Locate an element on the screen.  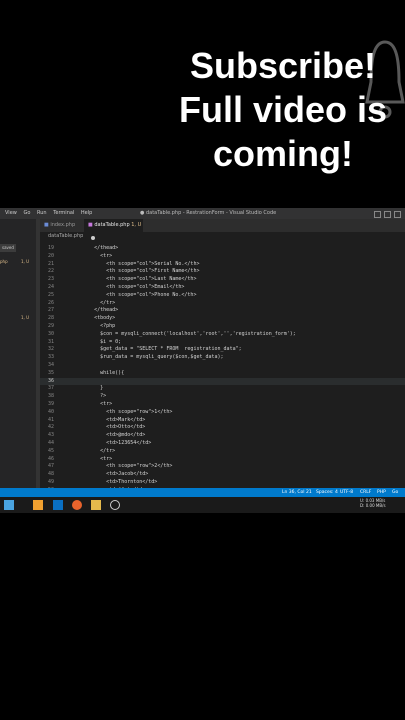
app-icon is located at coordinates (38, 505).